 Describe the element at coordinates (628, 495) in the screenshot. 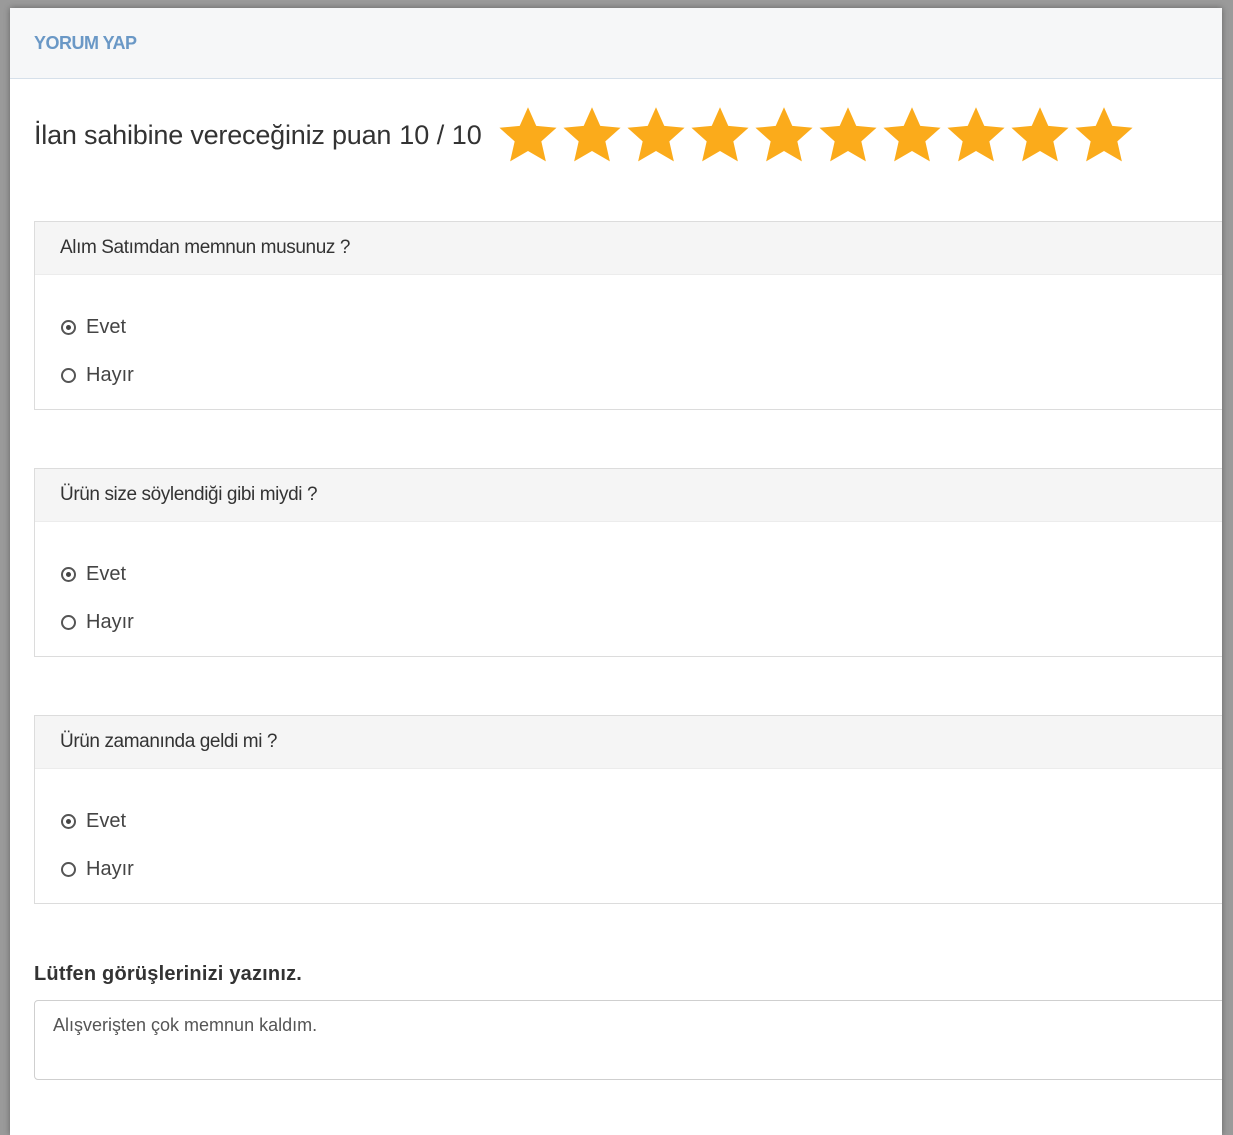

I see `question-title: Ürün size söylendiği gibi miydi ?` at that location.